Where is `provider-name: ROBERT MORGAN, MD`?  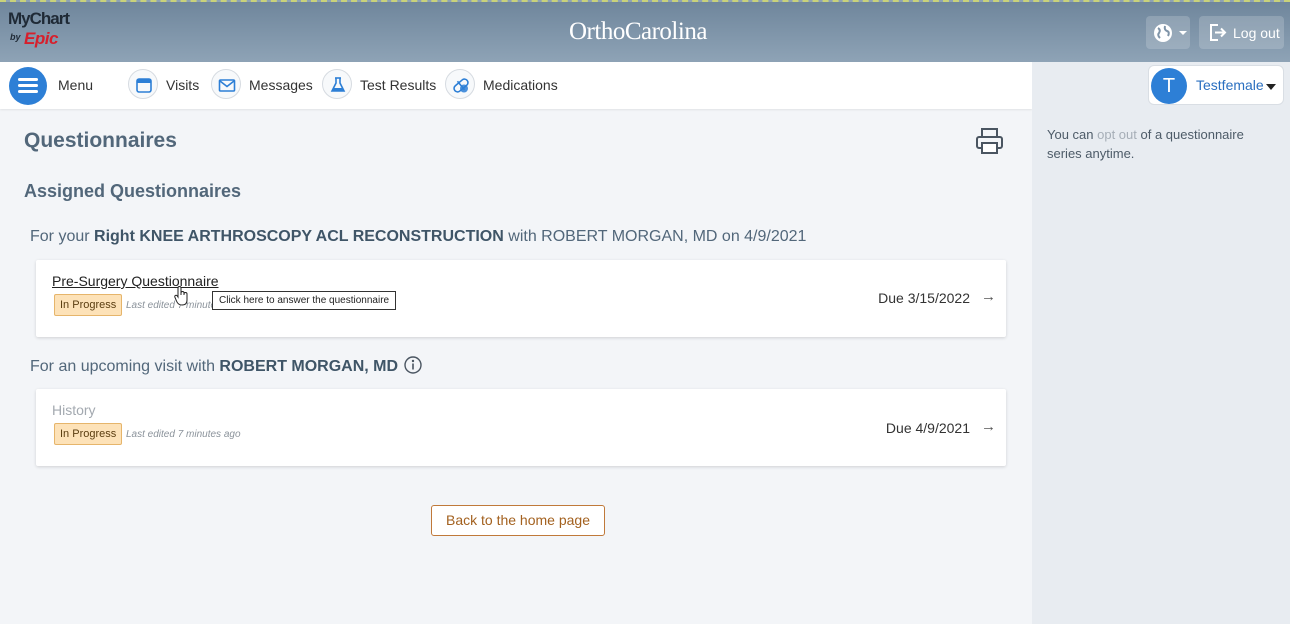 provider-name: ROBERT MORGAN, MD is located at coordinates (309, 366).